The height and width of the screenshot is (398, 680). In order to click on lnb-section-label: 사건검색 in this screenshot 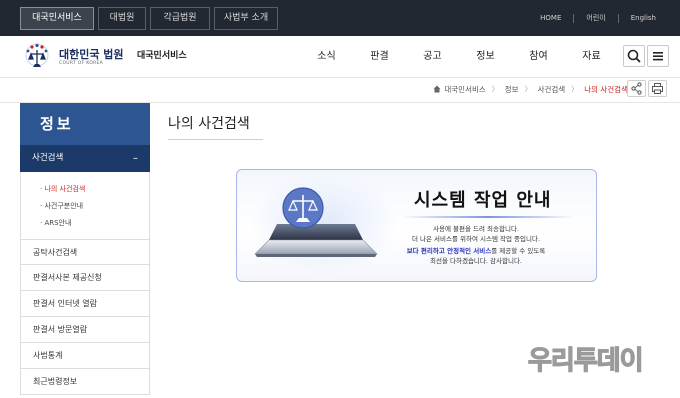, I will do `click(48, 158)`.